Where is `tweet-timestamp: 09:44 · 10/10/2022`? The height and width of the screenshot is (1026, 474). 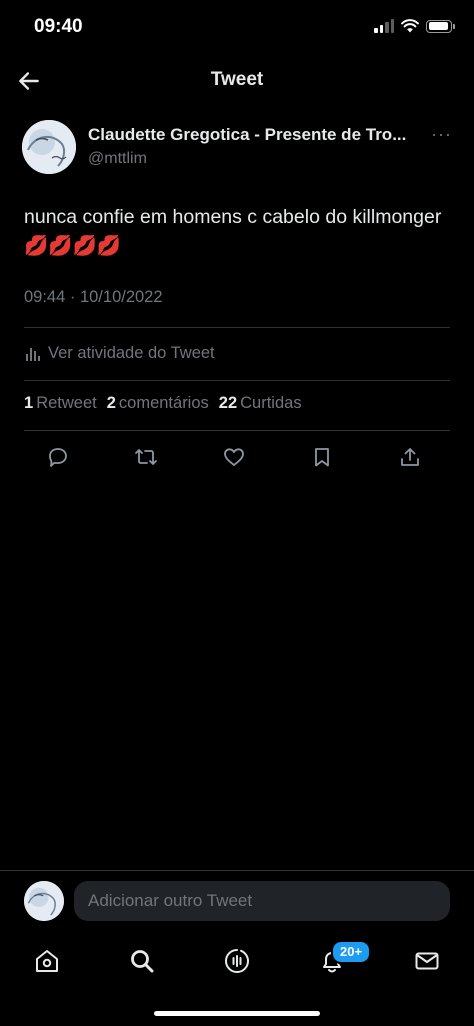 tweet-timestamp: 09:44 · 10/10/2022 is located at coordinates (93, 297).